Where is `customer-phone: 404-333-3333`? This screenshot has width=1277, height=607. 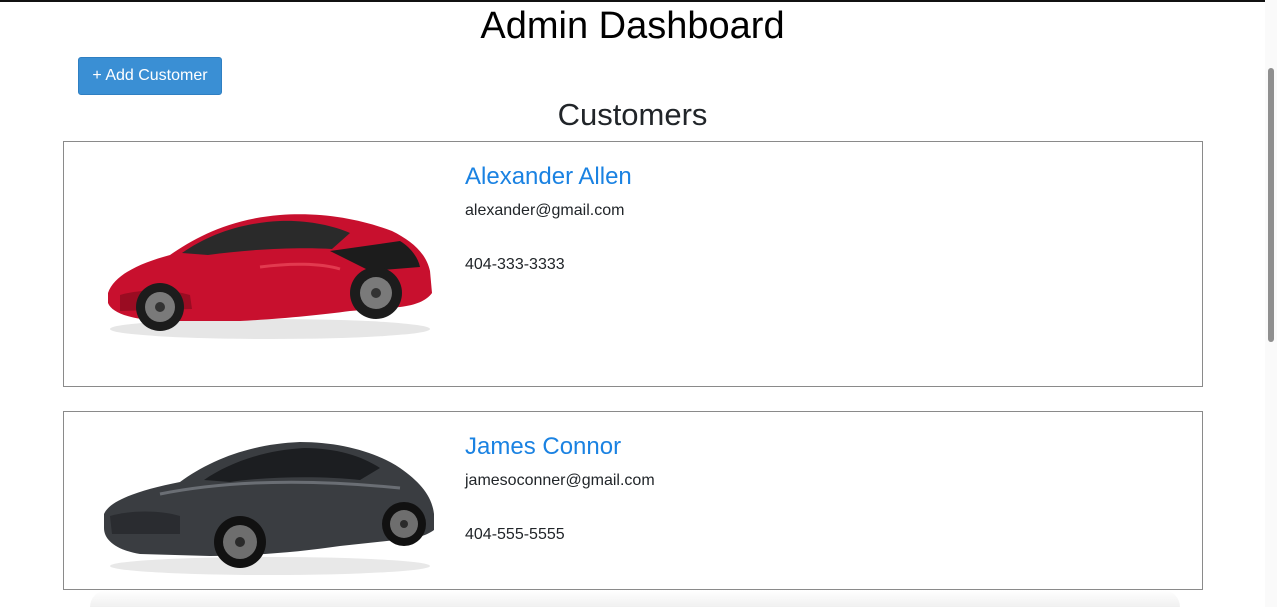
customer-phone: 404-333-3333 is located at coordinates (515, 264).